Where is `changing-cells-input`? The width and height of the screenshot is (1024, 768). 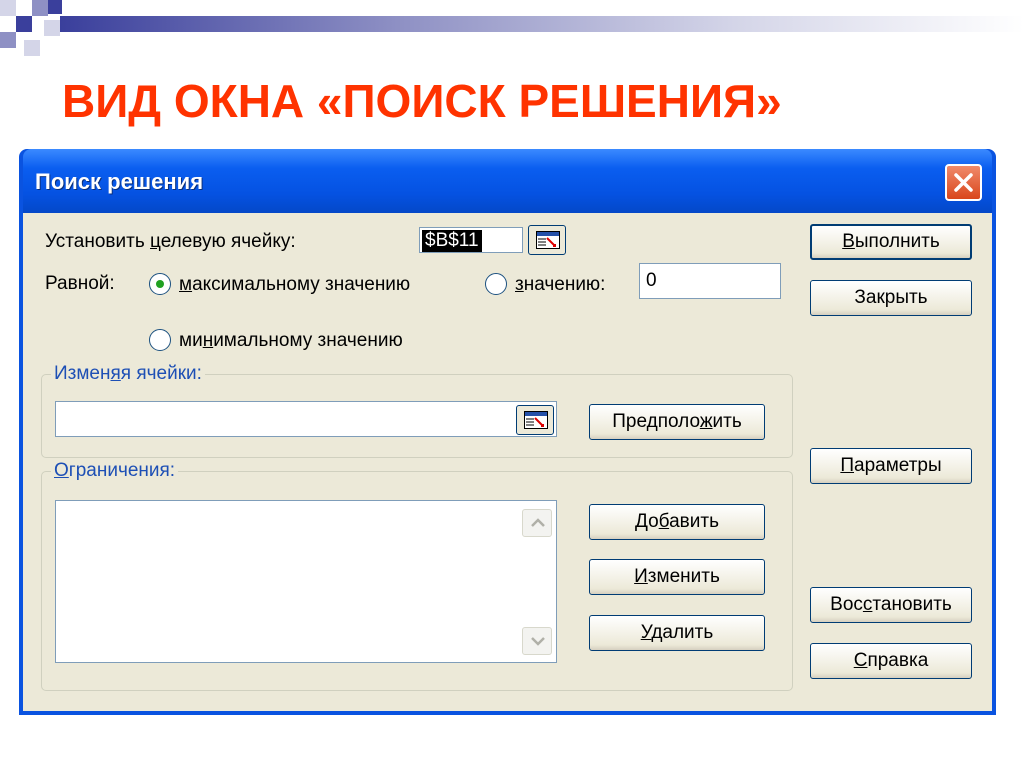
changing-cells-input is located at coordinates (306, 419).